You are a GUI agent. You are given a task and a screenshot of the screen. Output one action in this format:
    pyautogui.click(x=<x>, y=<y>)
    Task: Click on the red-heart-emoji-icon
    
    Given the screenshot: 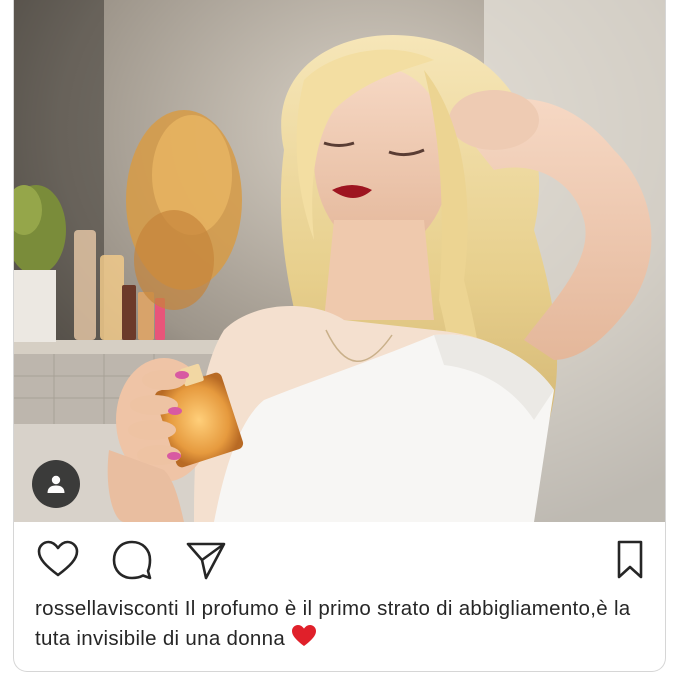 What is the action you would take?
    pyautogui.click(x=304, y=635)
    